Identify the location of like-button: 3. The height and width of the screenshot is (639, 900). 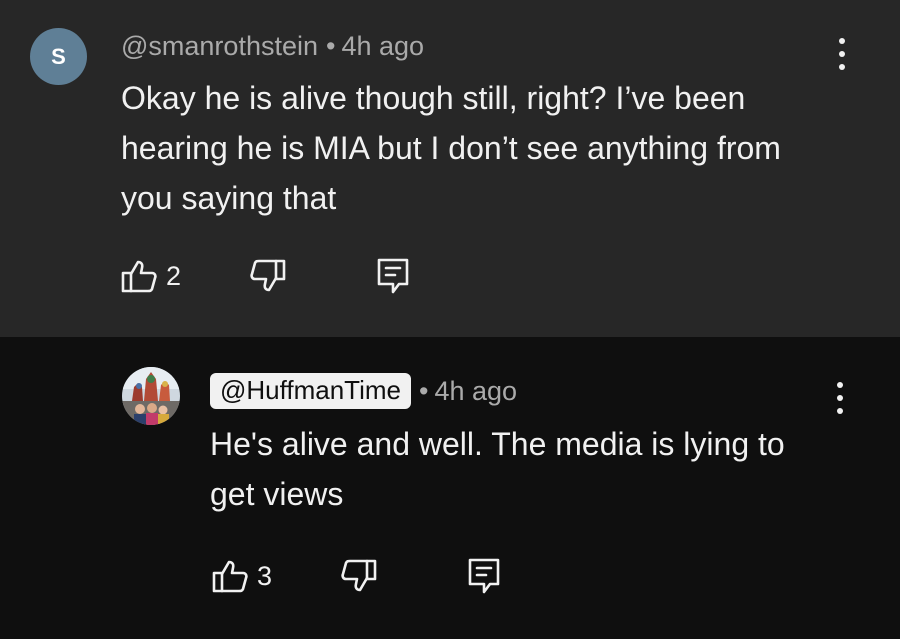
(241, 576).